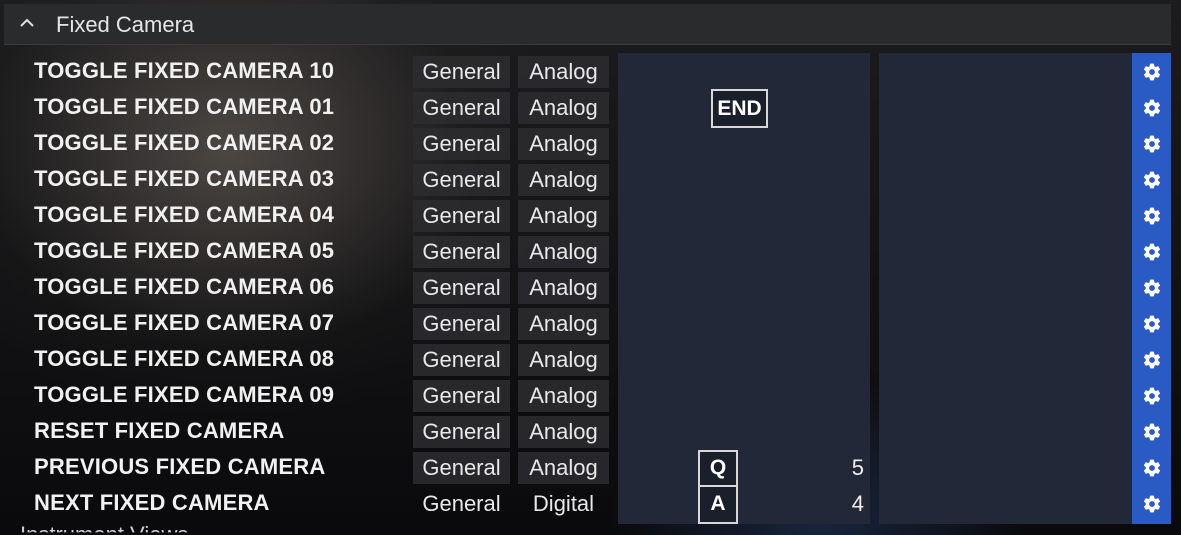 This screenshot has width=1181, height=535. Describe the element at coordinates (184, 106) in the screenshot. I see `control-name: TOGGLE FIXED CAMERA 01` at that location.